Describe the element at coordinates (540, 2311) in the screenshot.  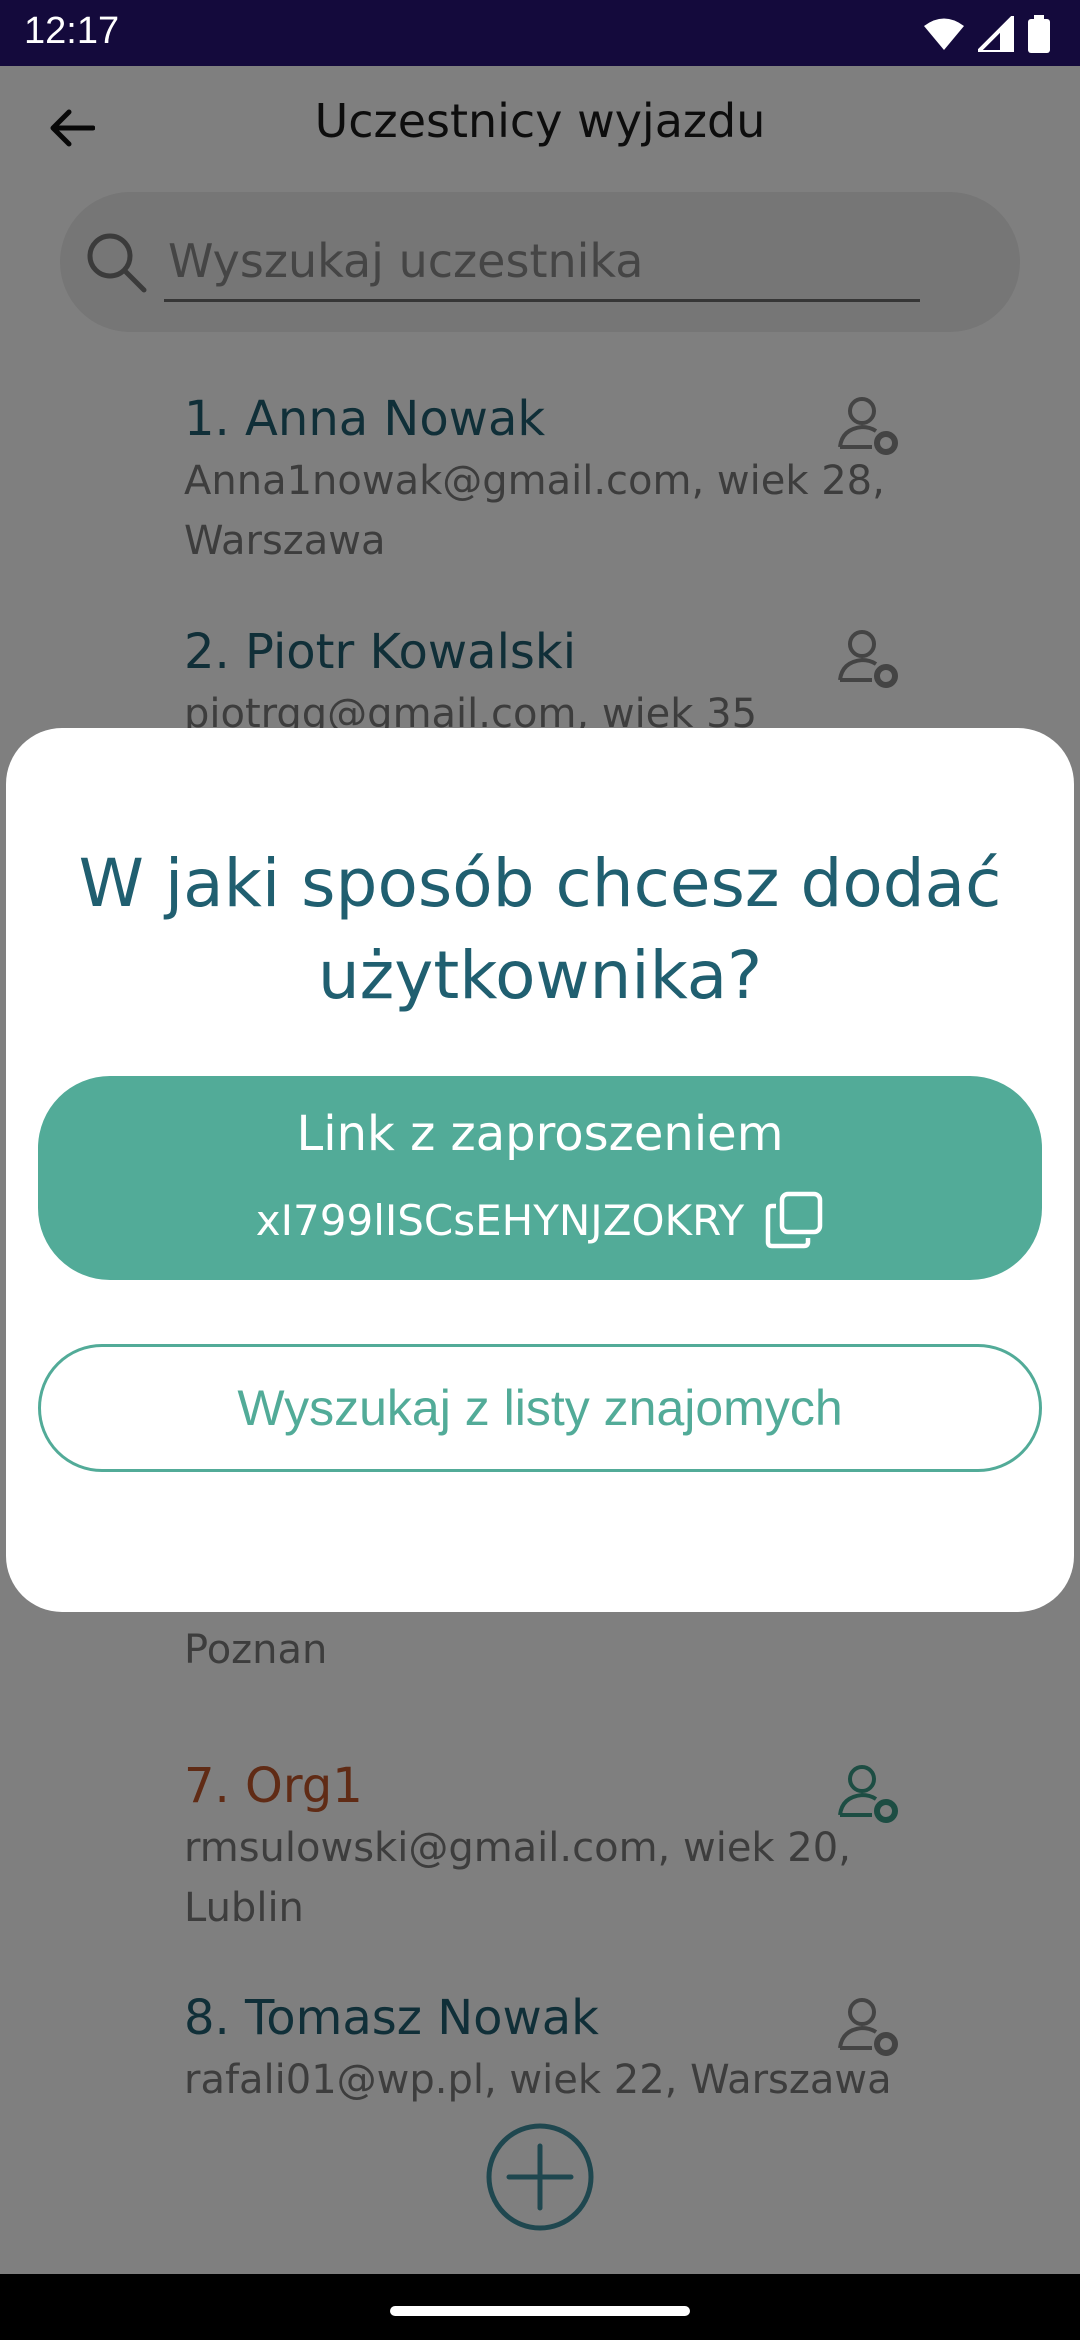
I see `home-handle` at that location.